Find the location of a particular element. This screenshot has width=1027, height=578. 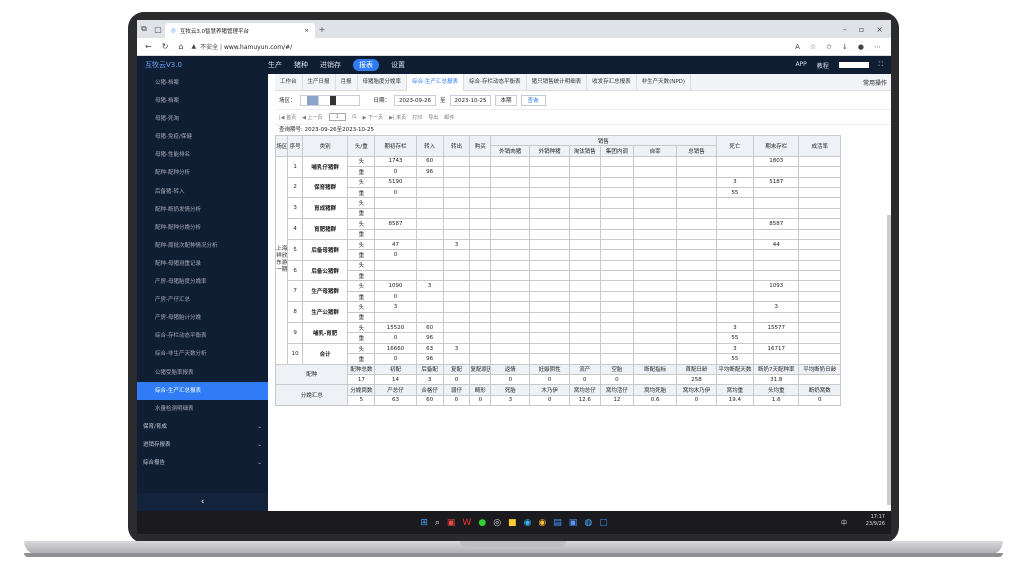

page-tab: 生产日报 is located at coordinates (319, 82).